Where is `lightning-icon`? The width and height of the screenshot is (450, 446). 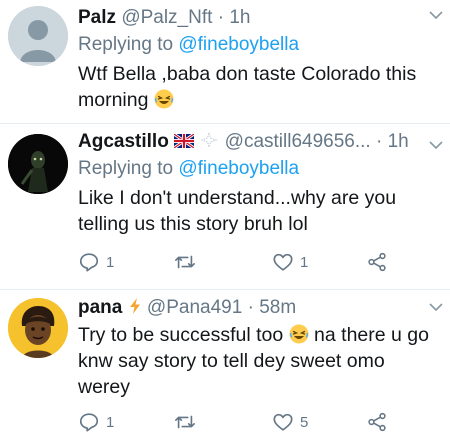
lightning-icon is located at coordinates (134, 306).